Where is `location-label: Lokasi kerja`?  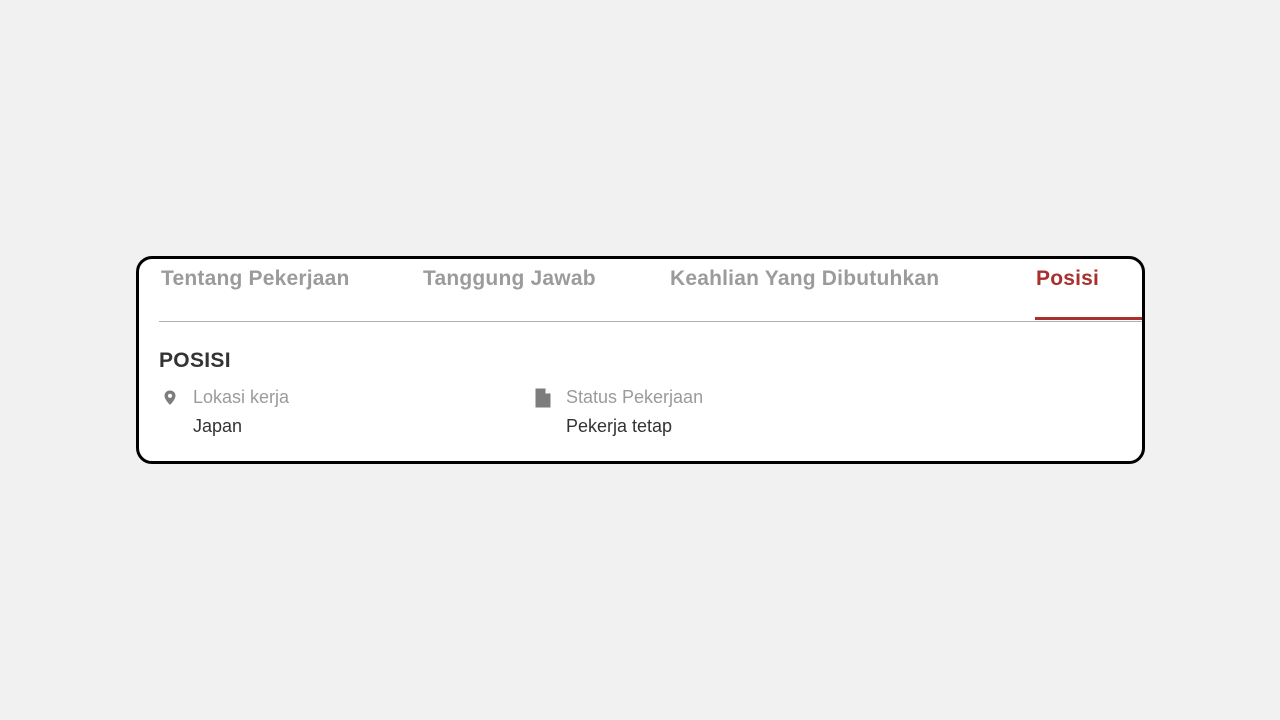 location-label: Lokasi kerja is located at coordinates (241, 397).